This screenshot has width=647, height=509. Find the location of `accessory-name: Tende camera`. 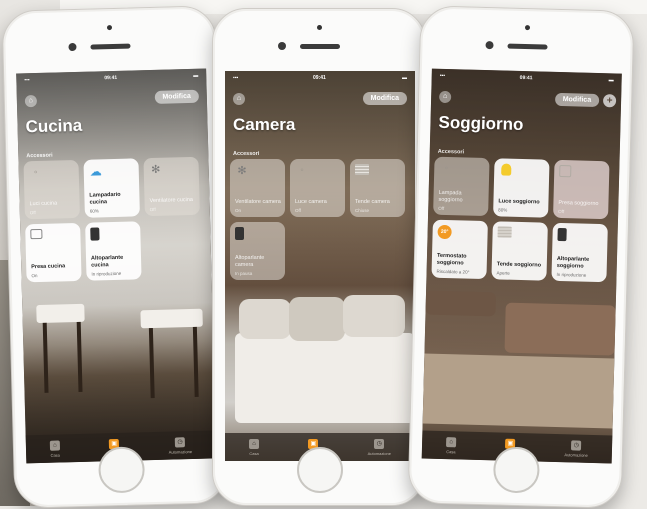

accessory-name: Tende camera is located at coordinates (372, 201).